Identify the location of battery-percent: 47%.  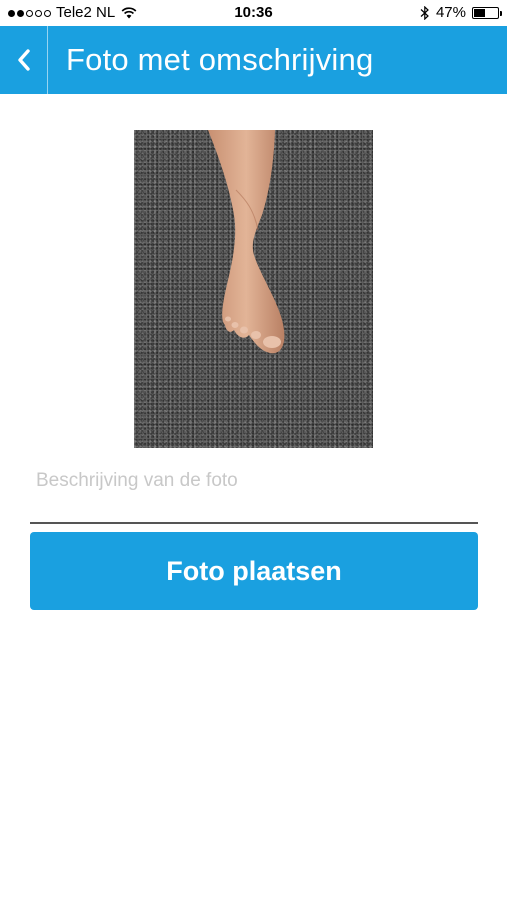
(450, 12).